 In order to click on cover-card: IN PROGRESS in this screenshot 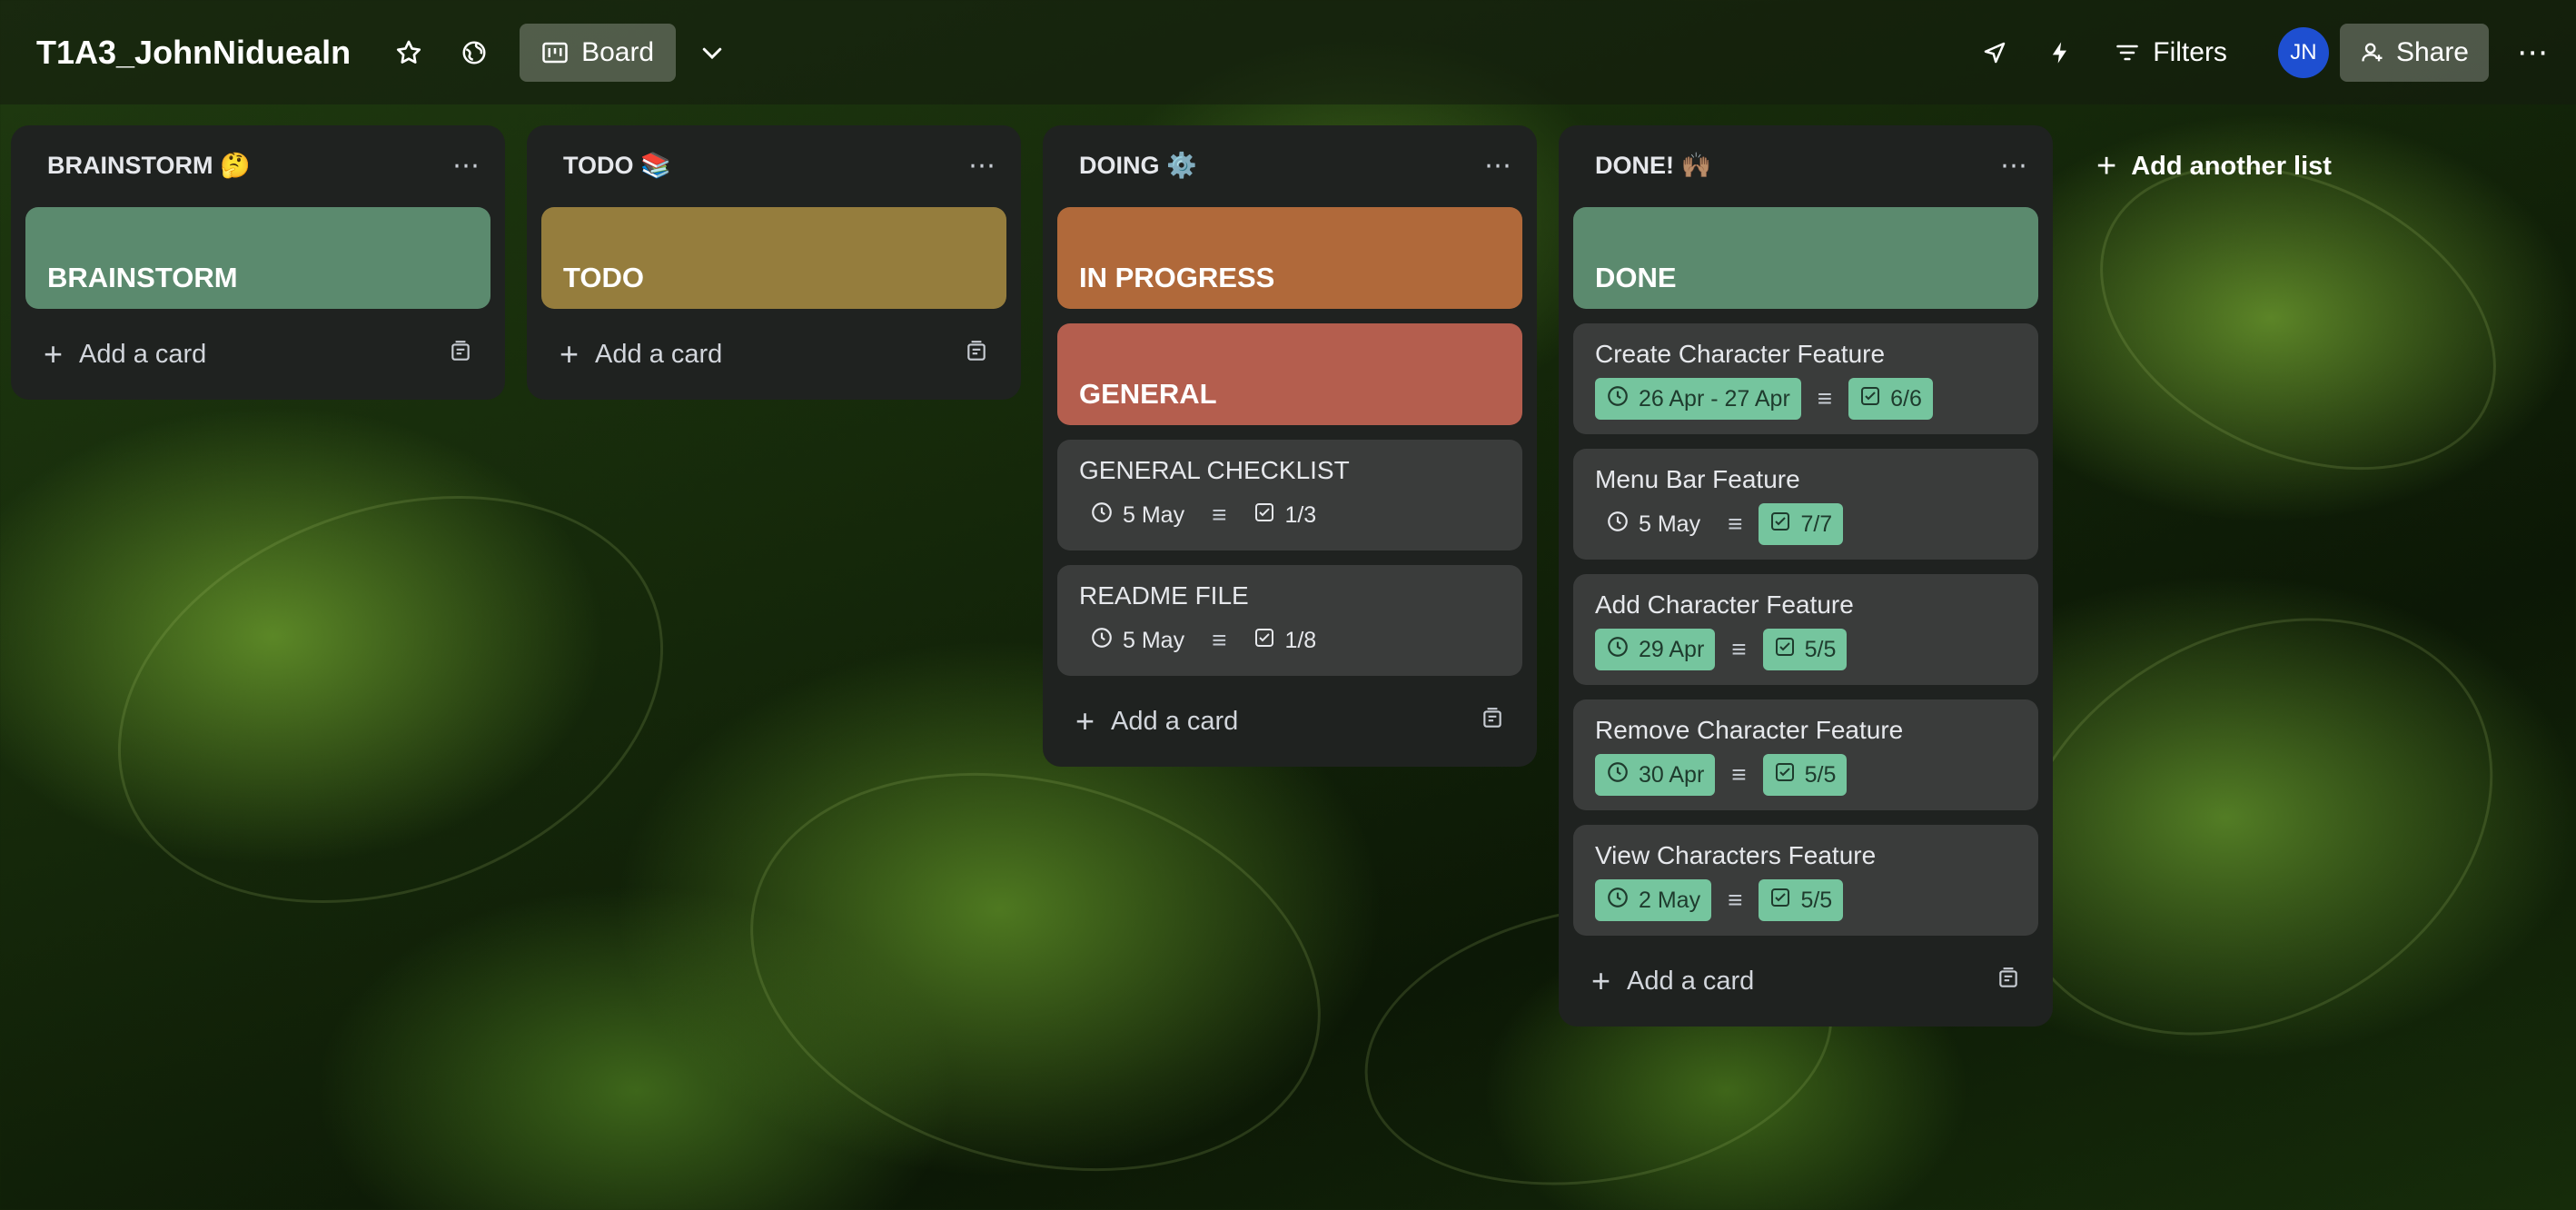, I will do `click(1289, 258)`.